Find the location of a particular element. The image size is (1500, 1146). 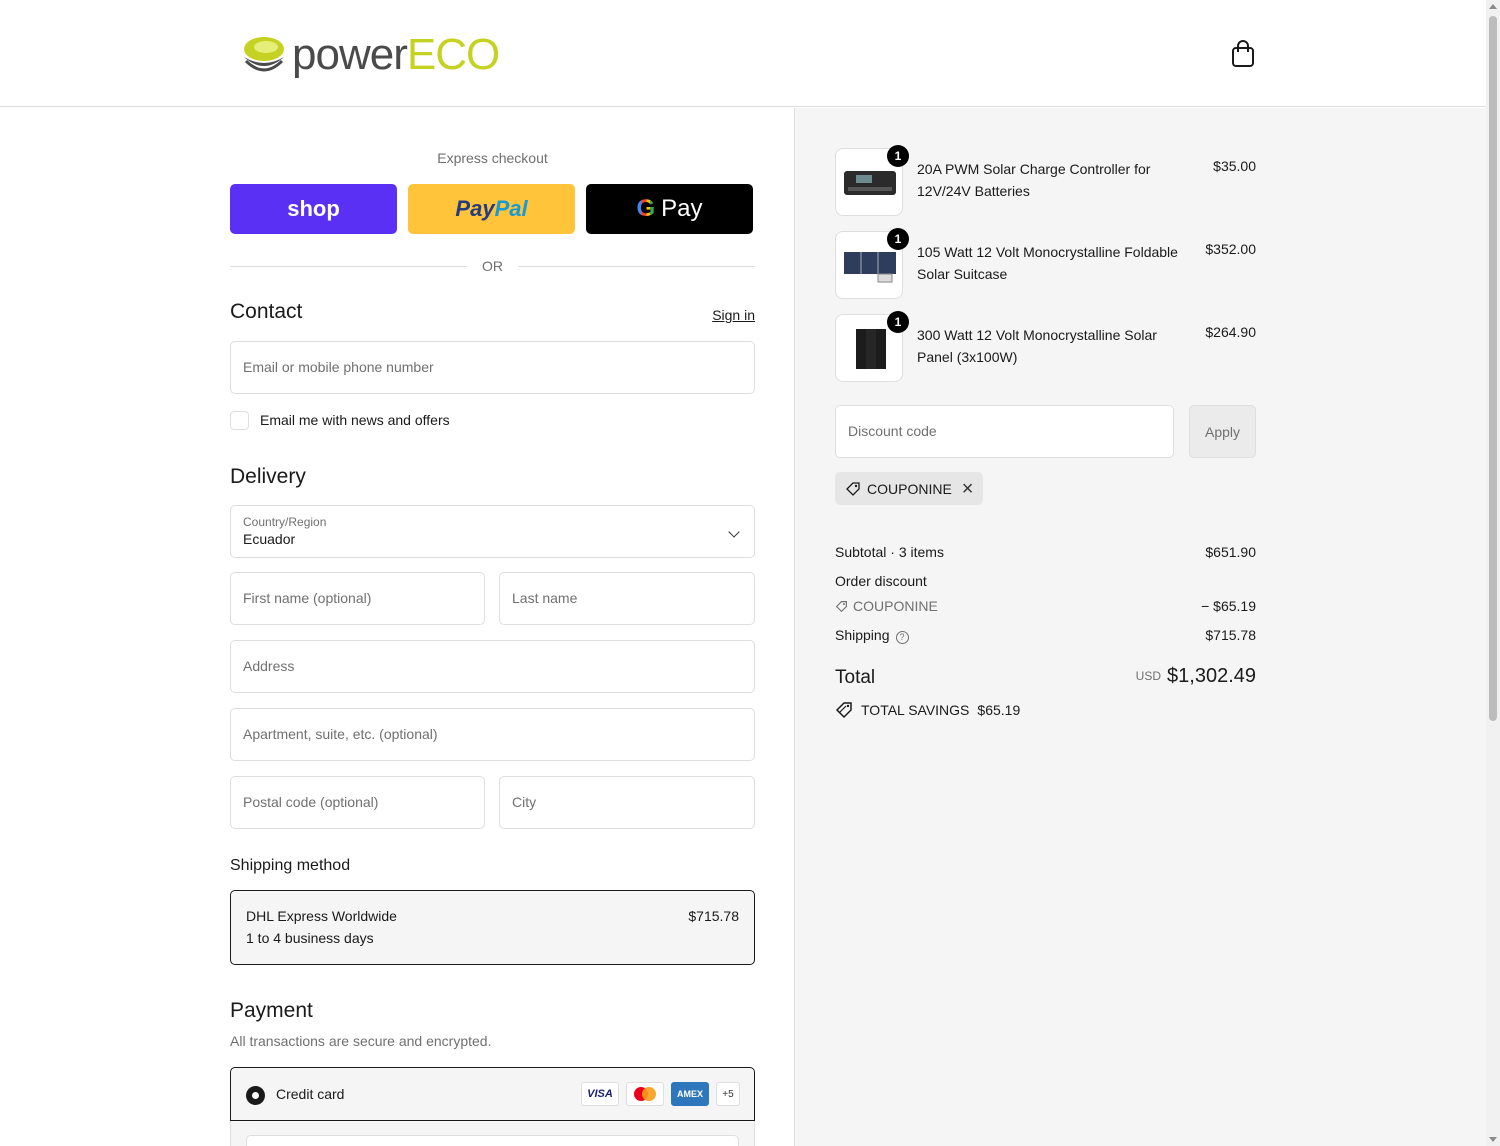

address-field: Address is located at coordinates (492, 666).